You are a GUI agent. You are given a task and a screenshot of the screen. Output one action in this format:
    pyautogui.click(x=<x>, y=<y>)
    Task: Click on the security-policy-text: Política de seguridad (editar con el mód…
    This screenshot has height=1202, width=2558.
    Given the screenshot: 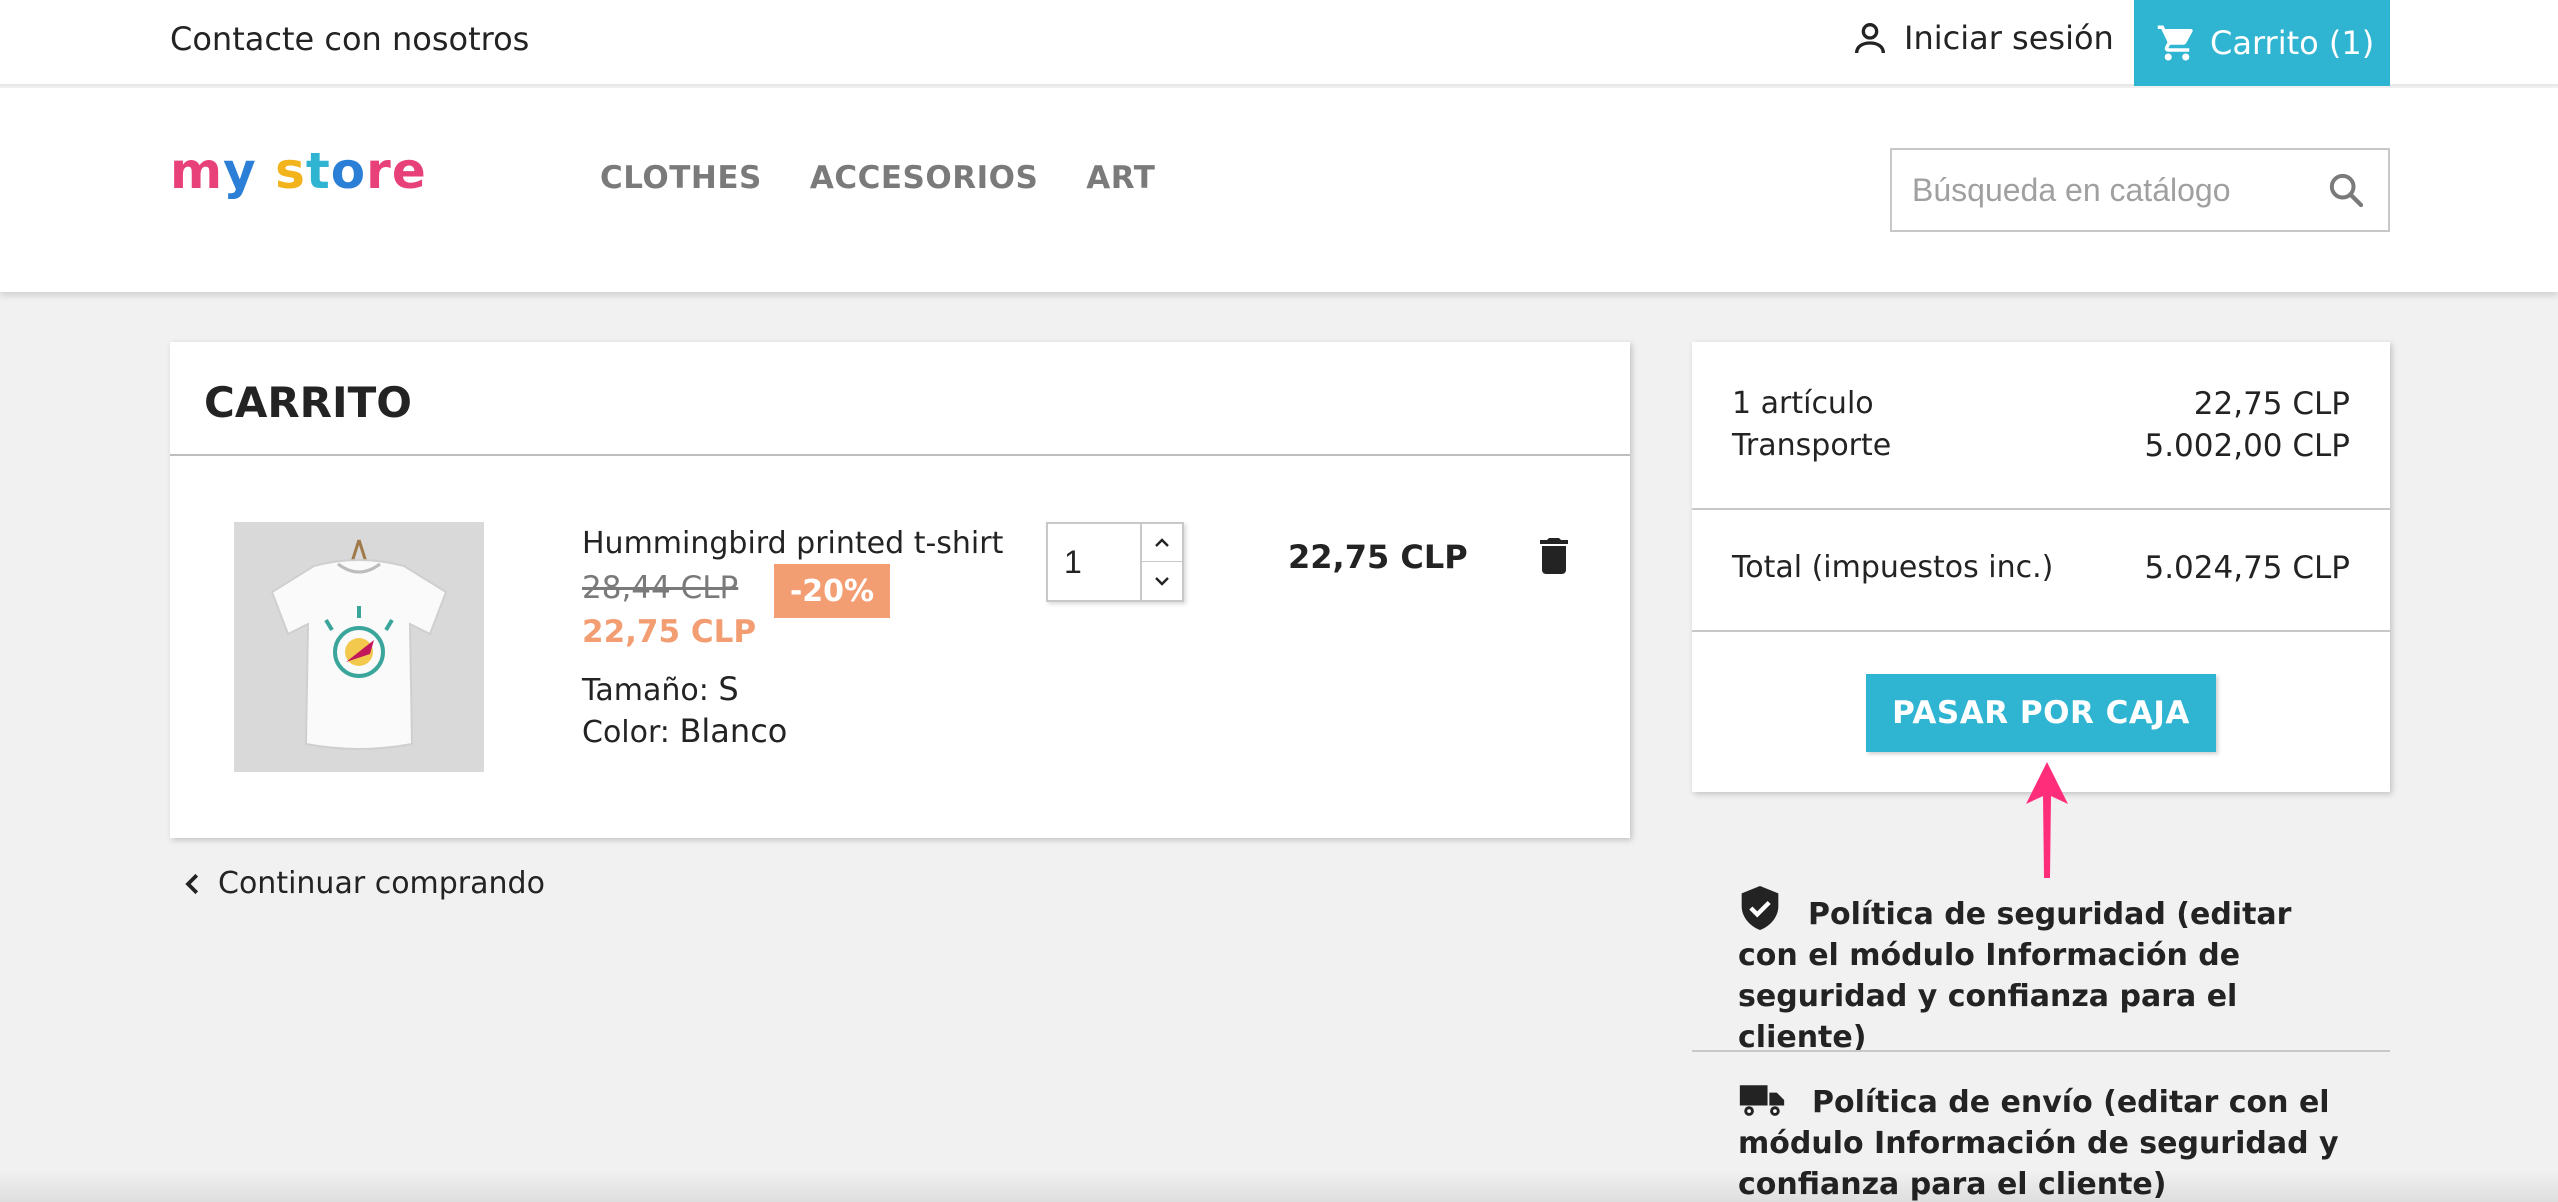 What is the action you would take?
    pyautogui.click(x=2015, y=976)
    